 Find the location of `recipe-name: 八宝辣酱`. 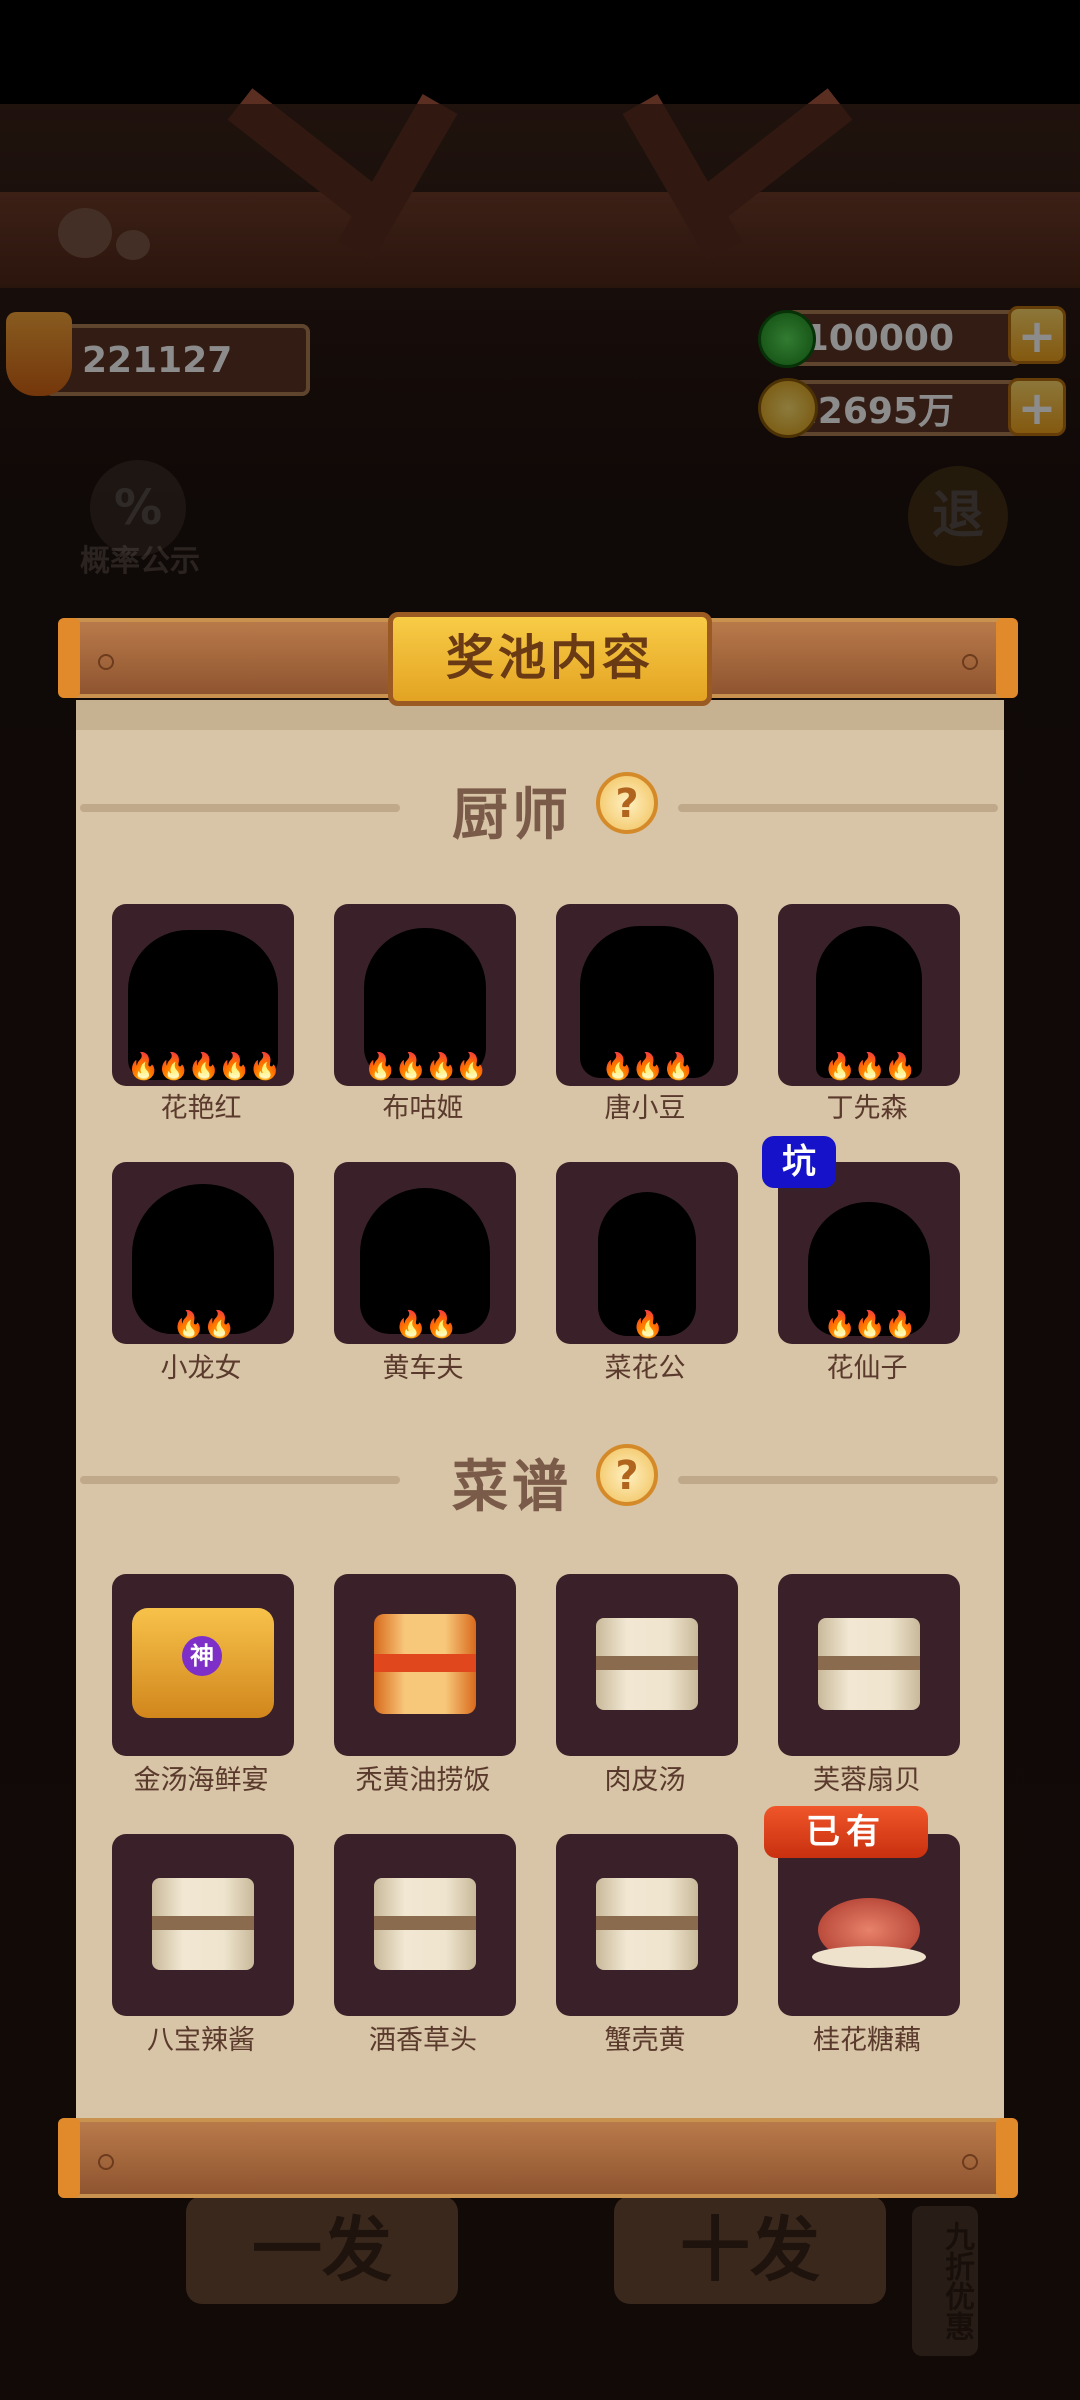

recipe-name: 八宝辣酱 is located at coordinates (201, 2040).